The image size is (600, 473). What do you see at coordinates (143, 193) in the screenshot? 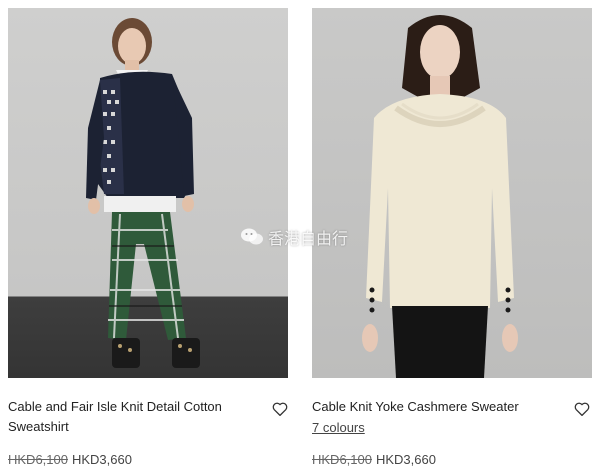
I see `model-illustration` at bounding box center [143, 193].